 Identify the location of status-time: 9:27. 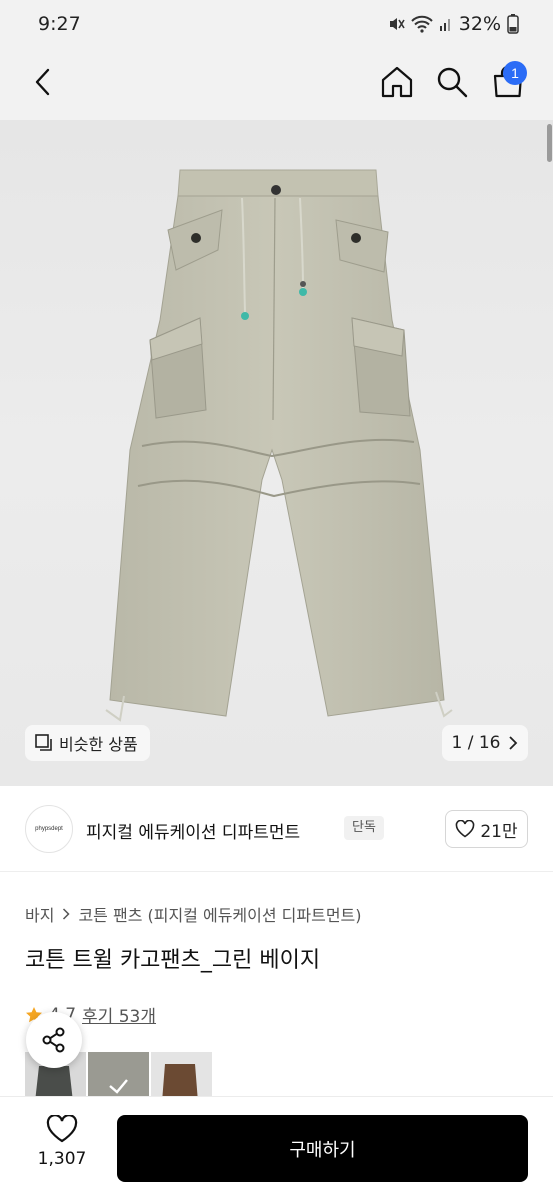
(59, 24).